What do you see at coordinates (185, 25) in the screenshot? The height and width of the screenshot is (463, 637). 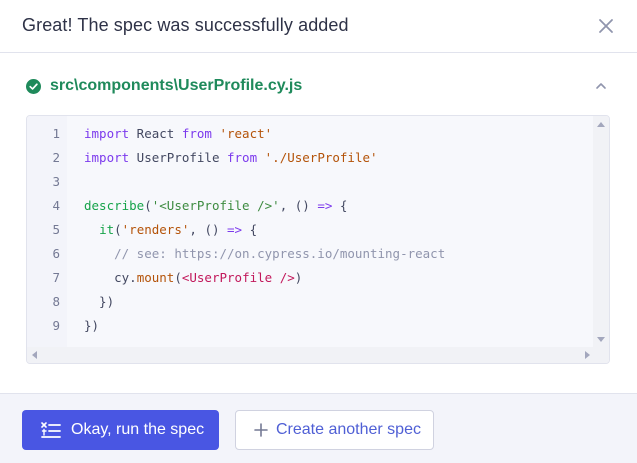 I see `modal-title: Great! The spec was successfully added` at bounding box center [185, 25].